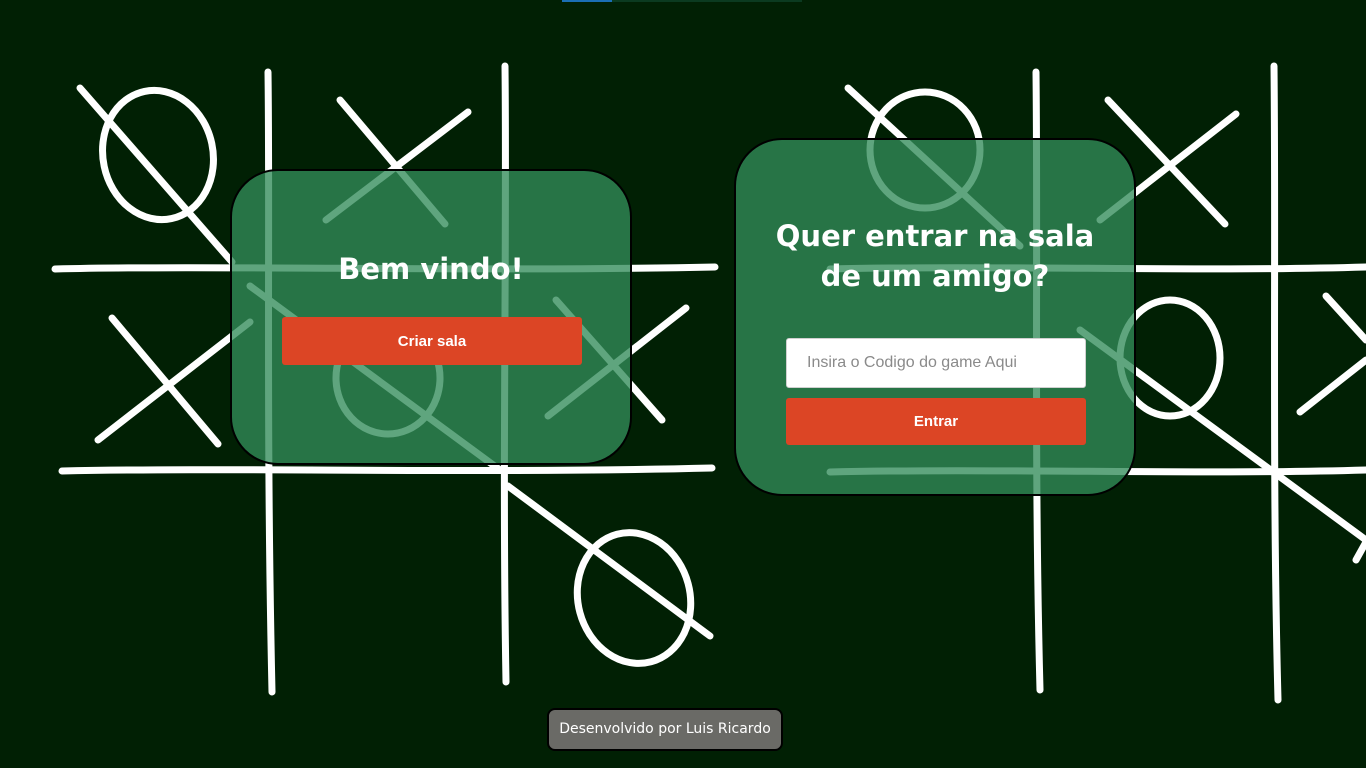 The width and height of the screenshot is (1366, 768). What do you see at coordinates (431, 269) in the screenshot?
I see `welcome-title: Bem vindo!` at bounding box center [431, 269].